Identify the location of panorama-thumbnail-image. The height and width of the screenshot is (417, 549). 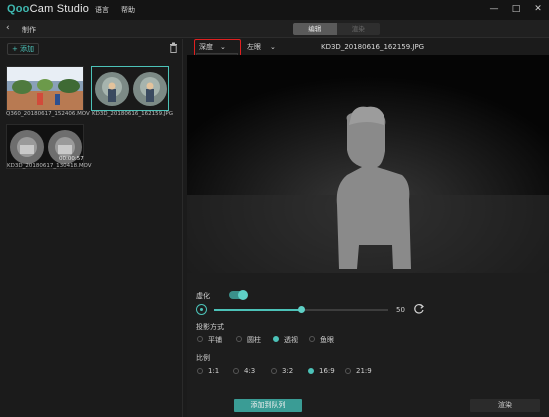
(45, 88).